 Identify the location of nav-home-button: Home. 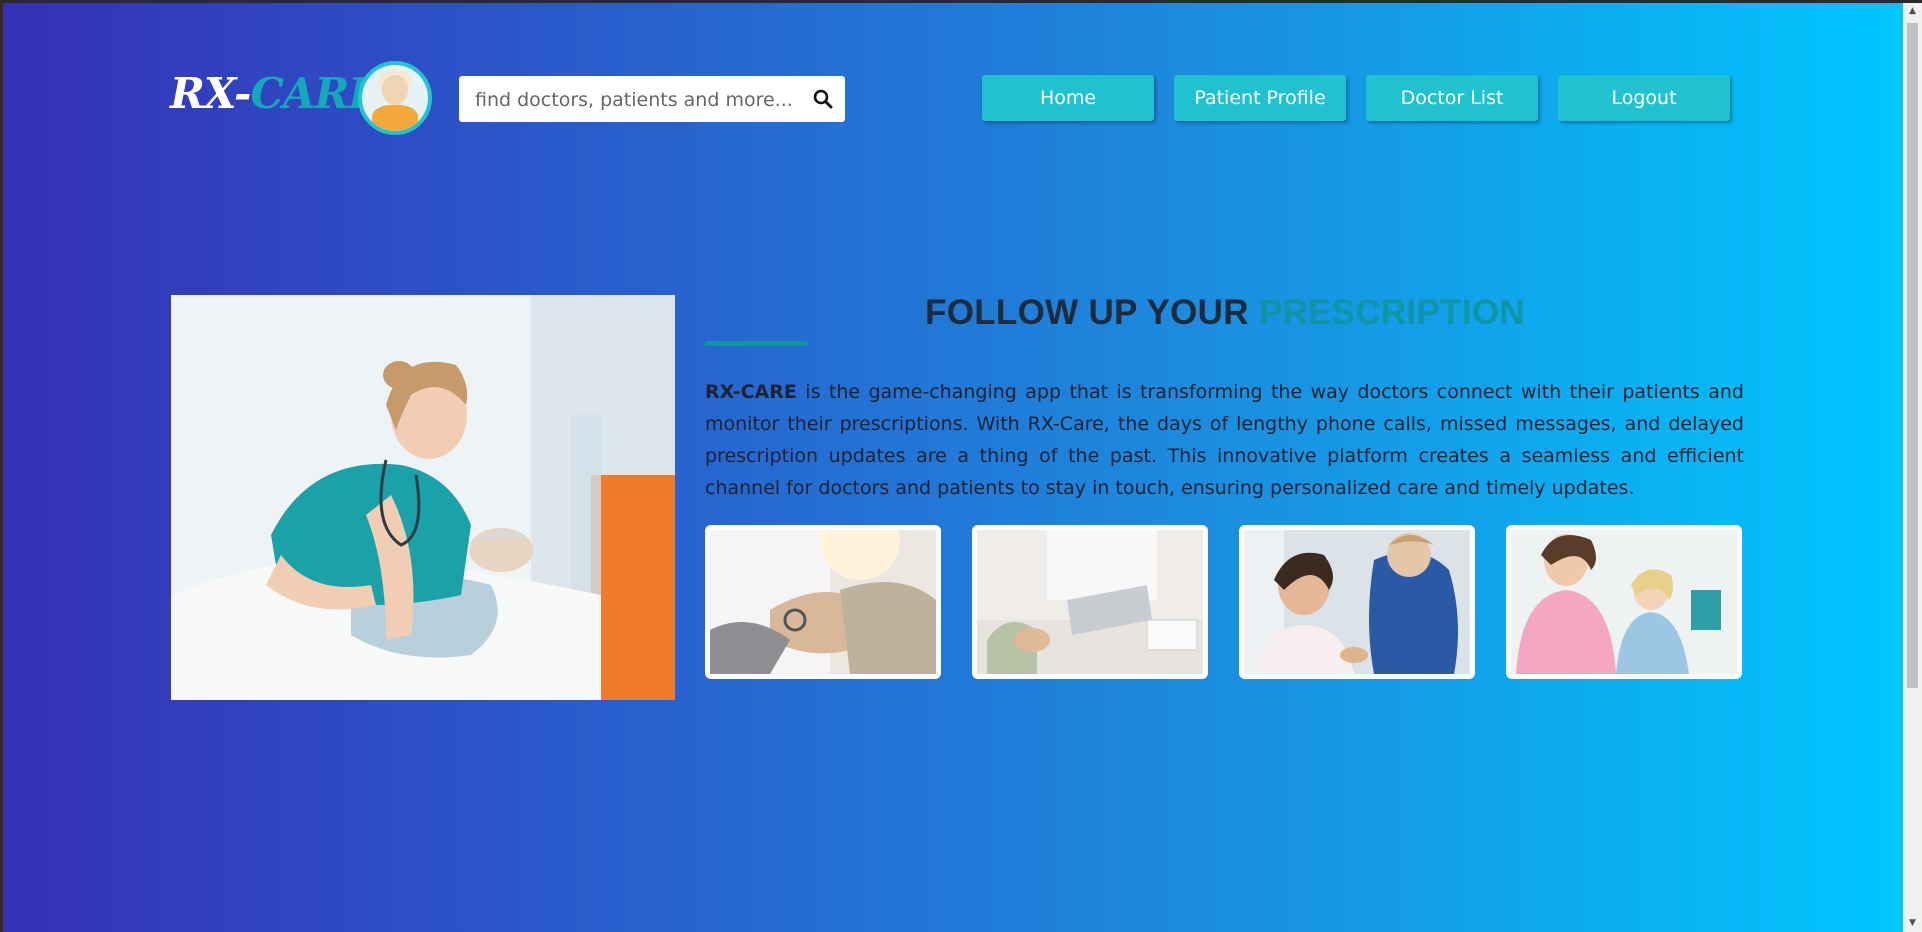
(1068, 98).